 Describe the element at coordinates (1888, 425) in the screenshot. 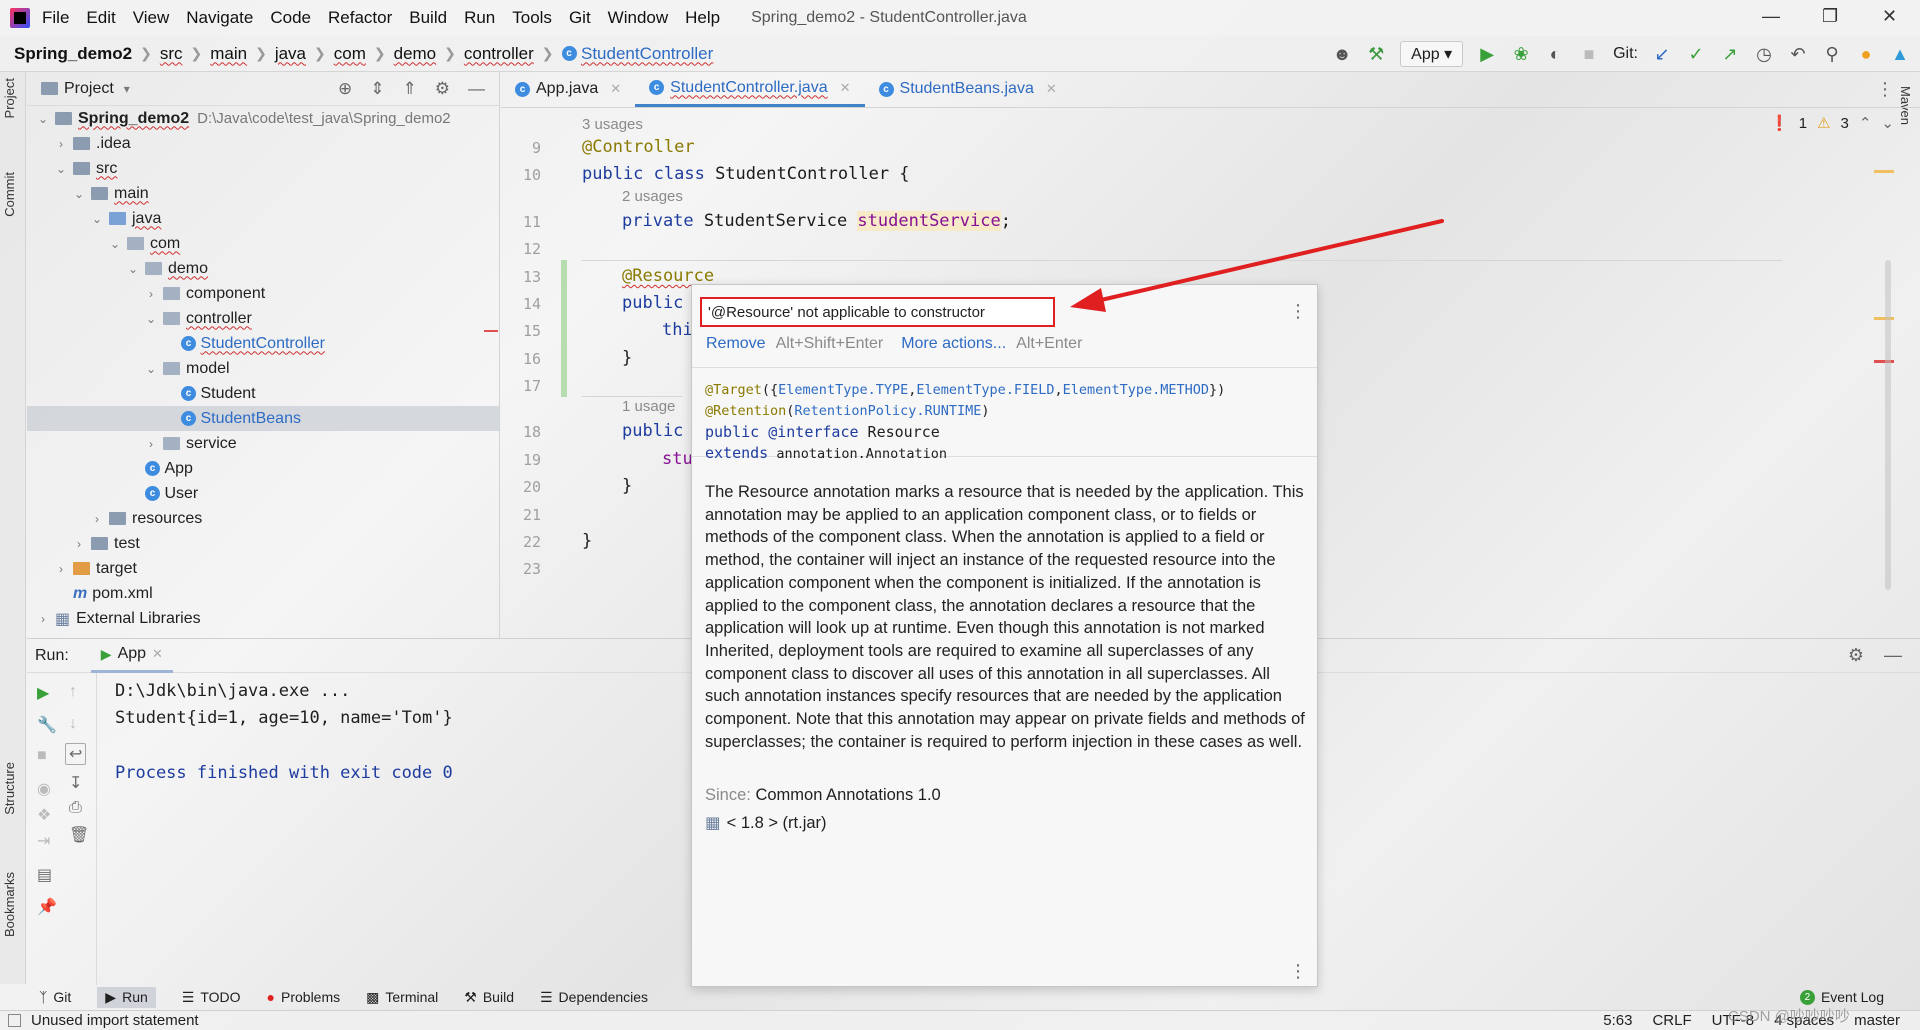

I see `editor-scrollbar` at that location.